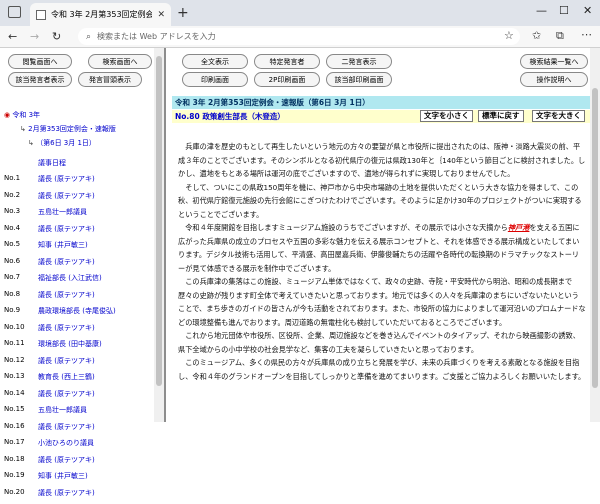 The image size is (600, 504). I want to click on two-speakers-button: 二発言表示, so click(359, 61).